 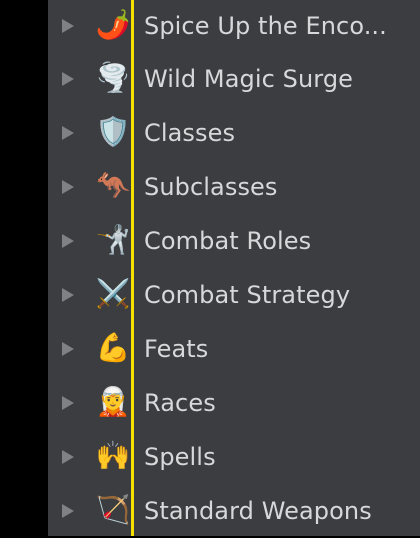 What do you see at coordinates (113, 402) in the screenshot?
I see `elf-icon: 🧝` at bounding box center [113, 402].